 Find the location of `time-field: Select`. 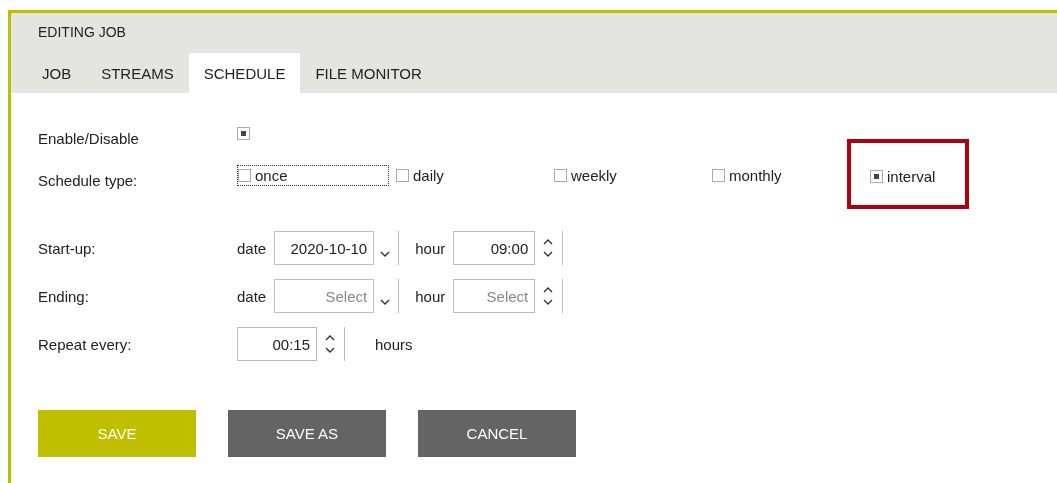

time-field: Select is located at coordinates (494, 296).